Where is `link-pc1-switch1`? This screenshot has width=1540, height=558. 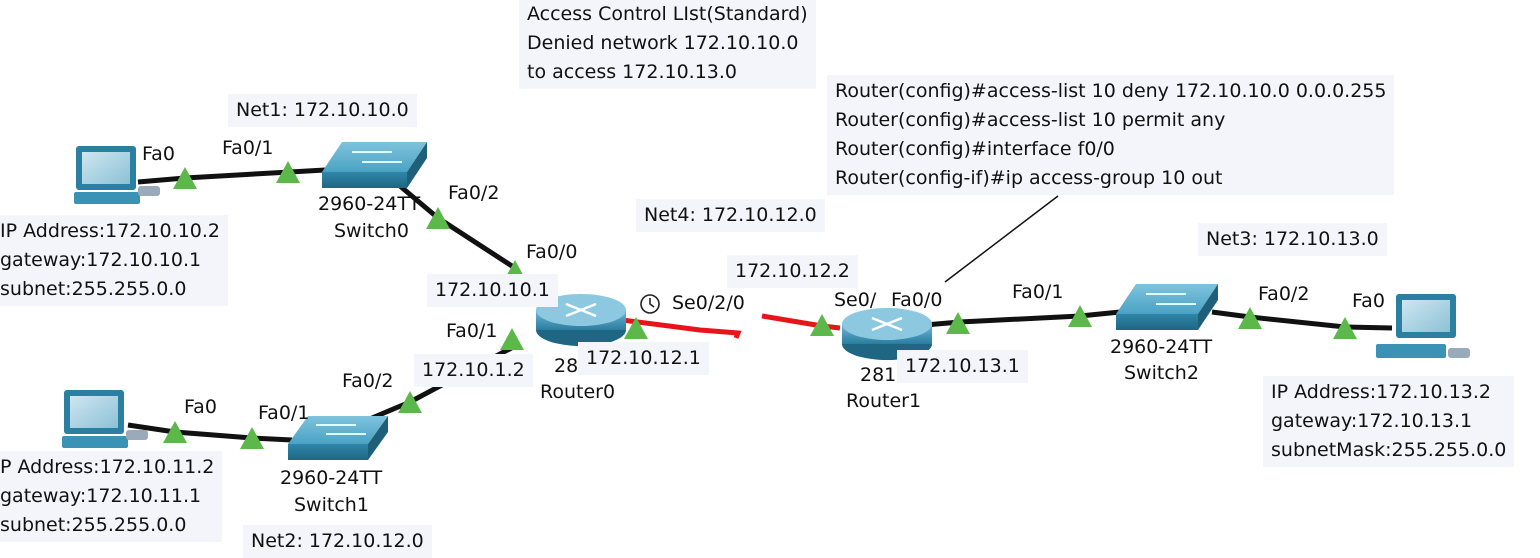
link-pc1-switch1 is located at coordinates (210, 432).